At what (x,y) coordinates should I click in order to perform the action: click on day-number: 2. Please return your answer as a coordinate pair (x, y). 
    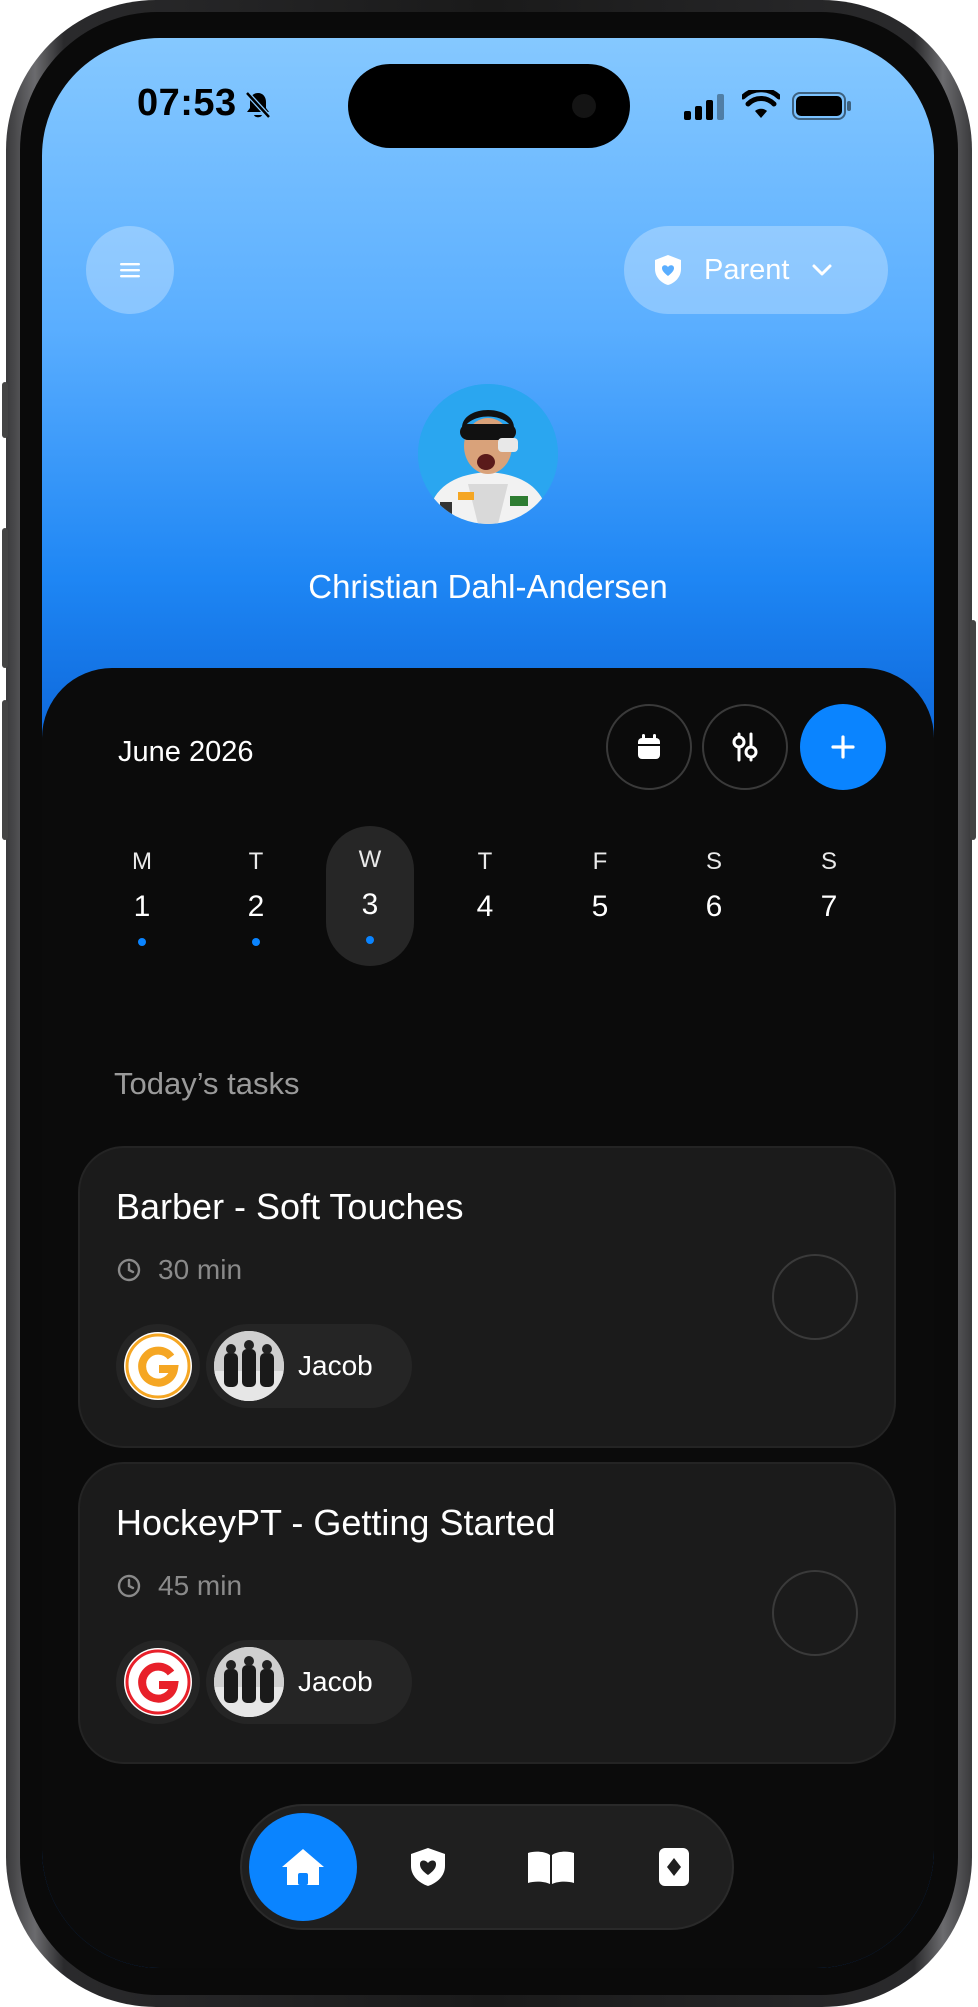
    Looking at the image, I should click on (256, 906).